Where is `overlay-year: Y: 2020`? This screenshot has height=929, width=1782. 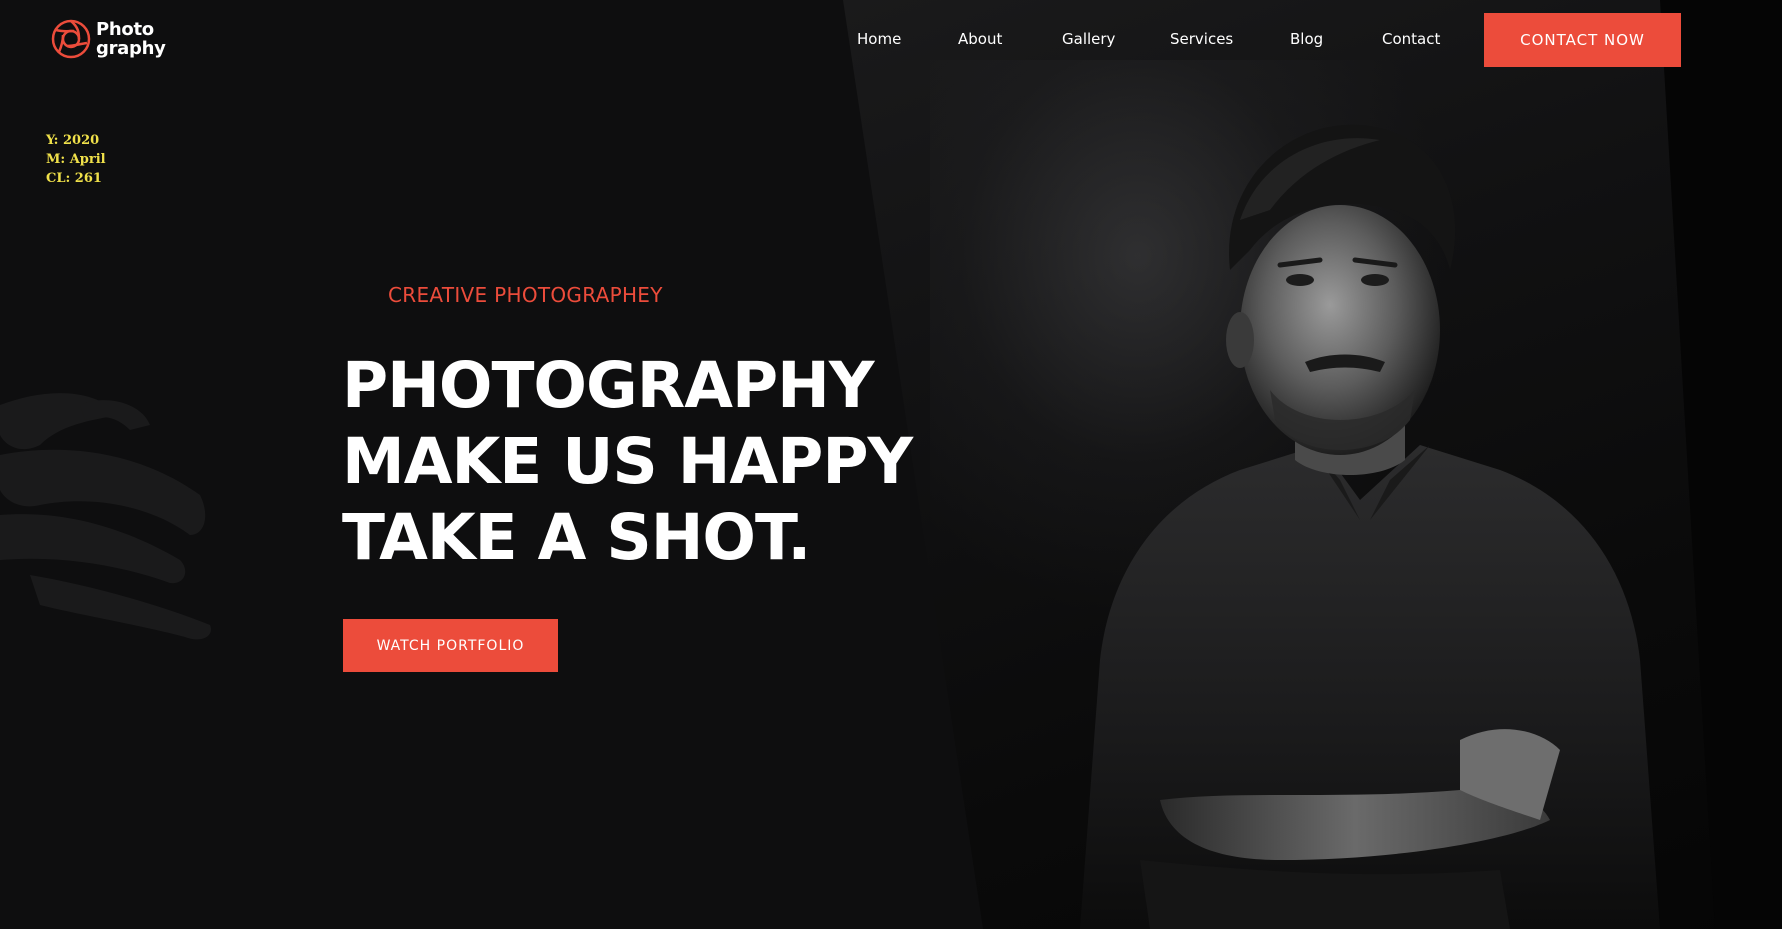
overlay-year: Y: 2020 is located at coordinates (73, 140).